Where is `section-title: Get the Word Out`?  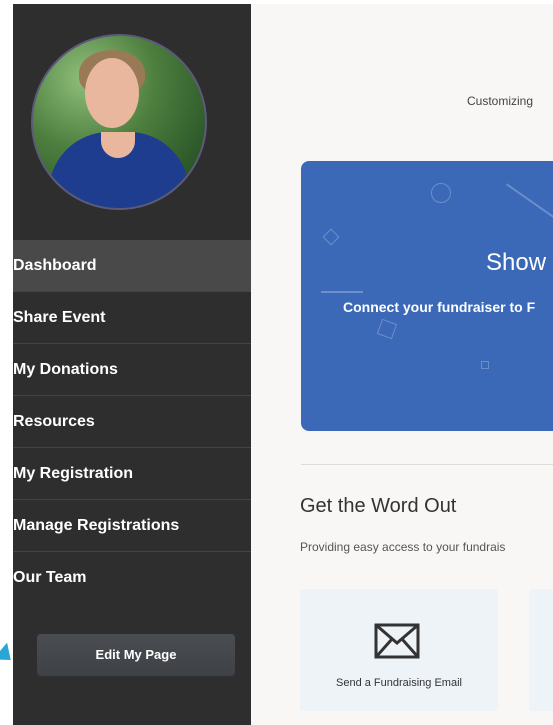 section-title: Get the Word Out is located at coordinates (378, 506).